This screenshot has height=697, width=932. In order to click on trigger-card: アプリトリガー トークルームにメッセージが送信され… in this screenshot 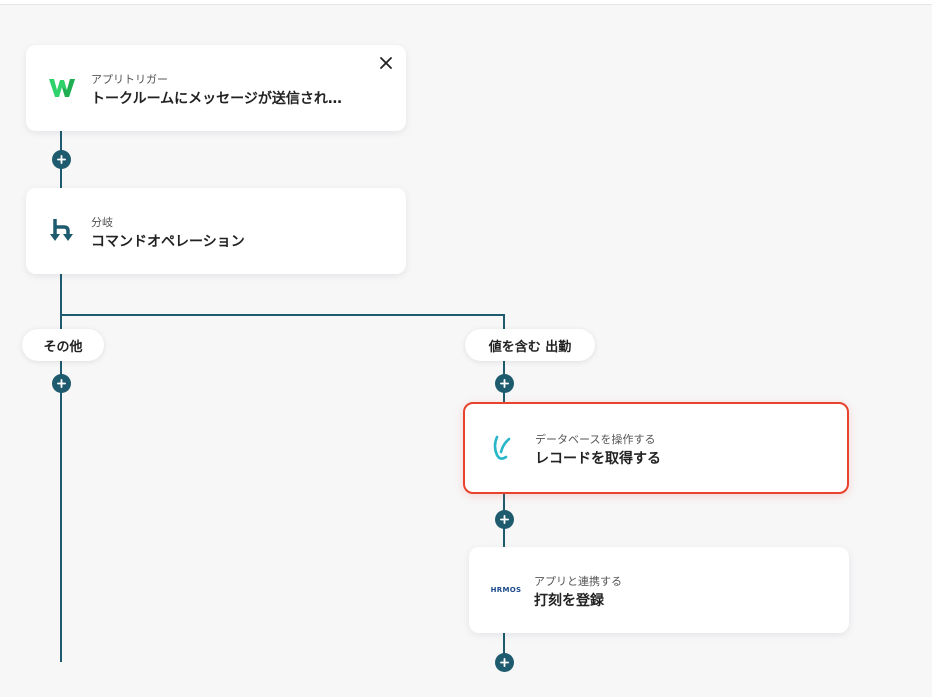, I will do `click(216, 88)`.